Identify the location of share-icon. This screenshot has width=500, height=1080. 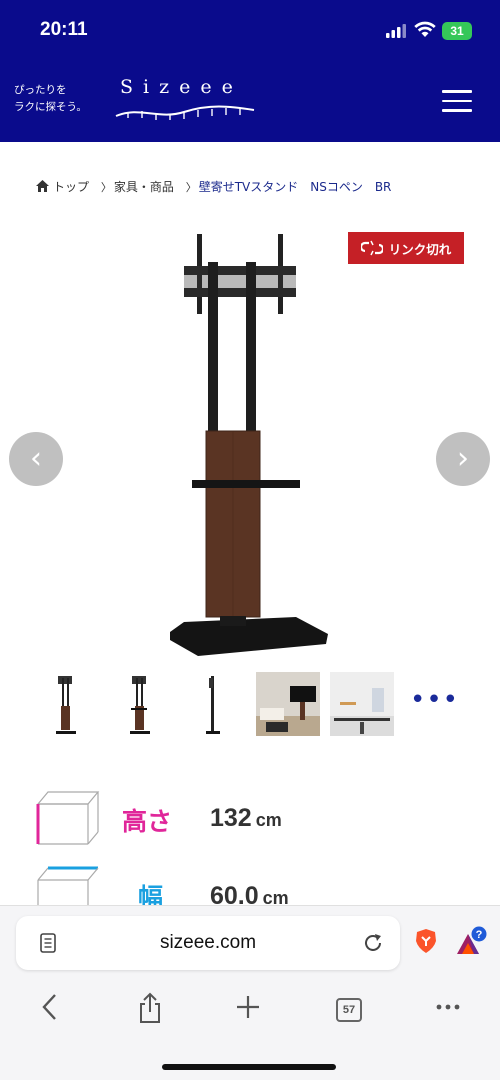
(150, 1007).